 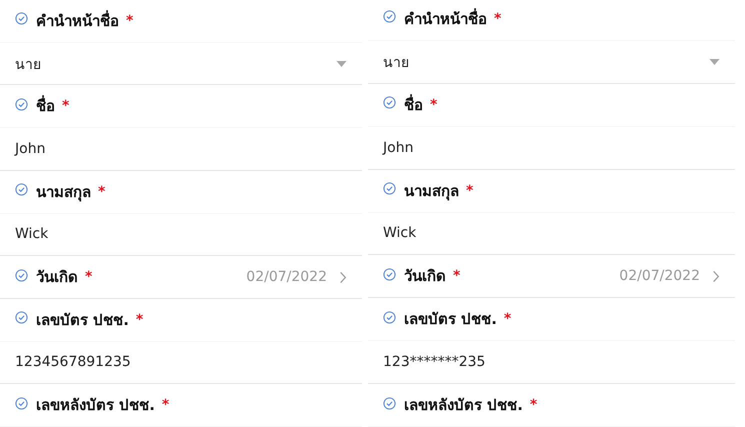 What do you see at coordinates (551, 362) in the screenshot?
I see `input-field: 123*******235` at bounding box center [551, 362].